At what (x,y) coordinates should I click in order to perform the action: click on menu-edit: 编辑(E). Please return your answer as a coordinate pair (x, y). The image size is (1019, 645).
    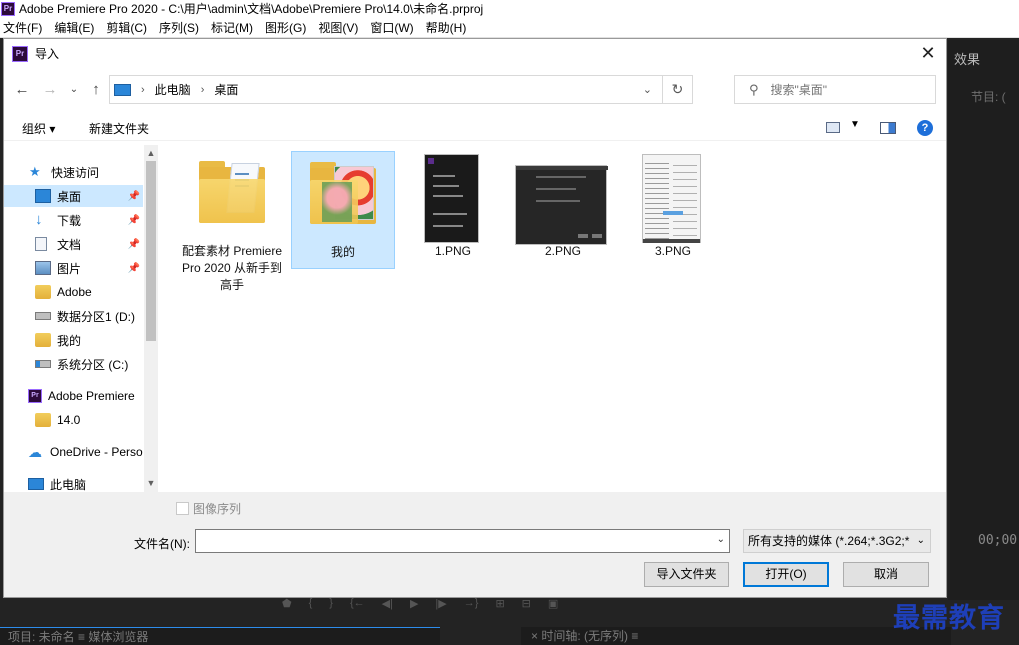
    Looking at the image, I should click on (74, 27).